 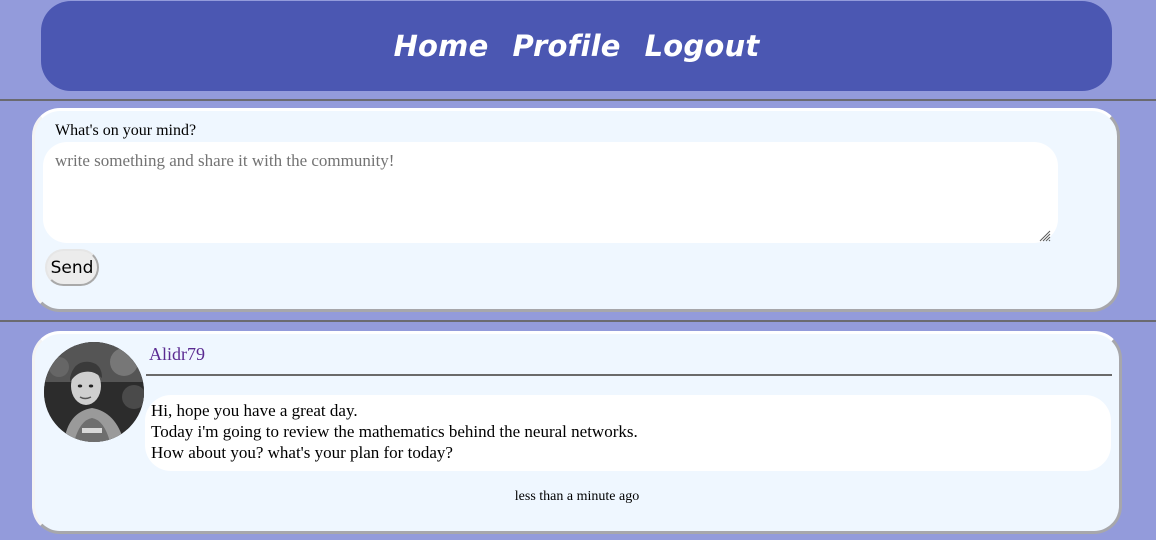 What do you see at coordinates (1044, 235) in the screenshot?
I see `resize-handle-icon` at bounding box center [1044, 235].